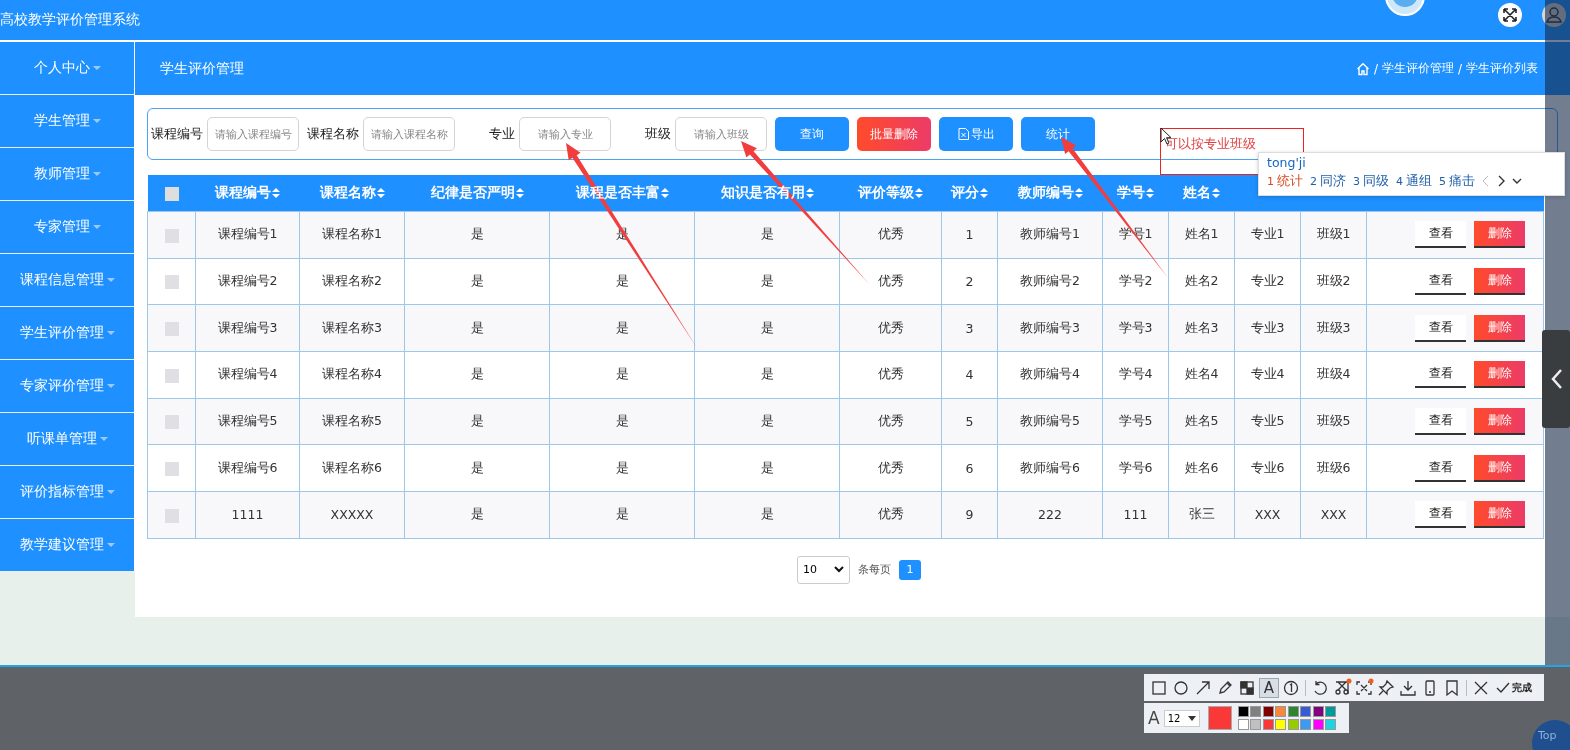 Image resolution: width=1570 pixels, height=750 pixels. What do you see at coordinates (67, 492) in the screenshot?
I see `sidebar-item: 评价指标管理` at bounding box center [67, 492].